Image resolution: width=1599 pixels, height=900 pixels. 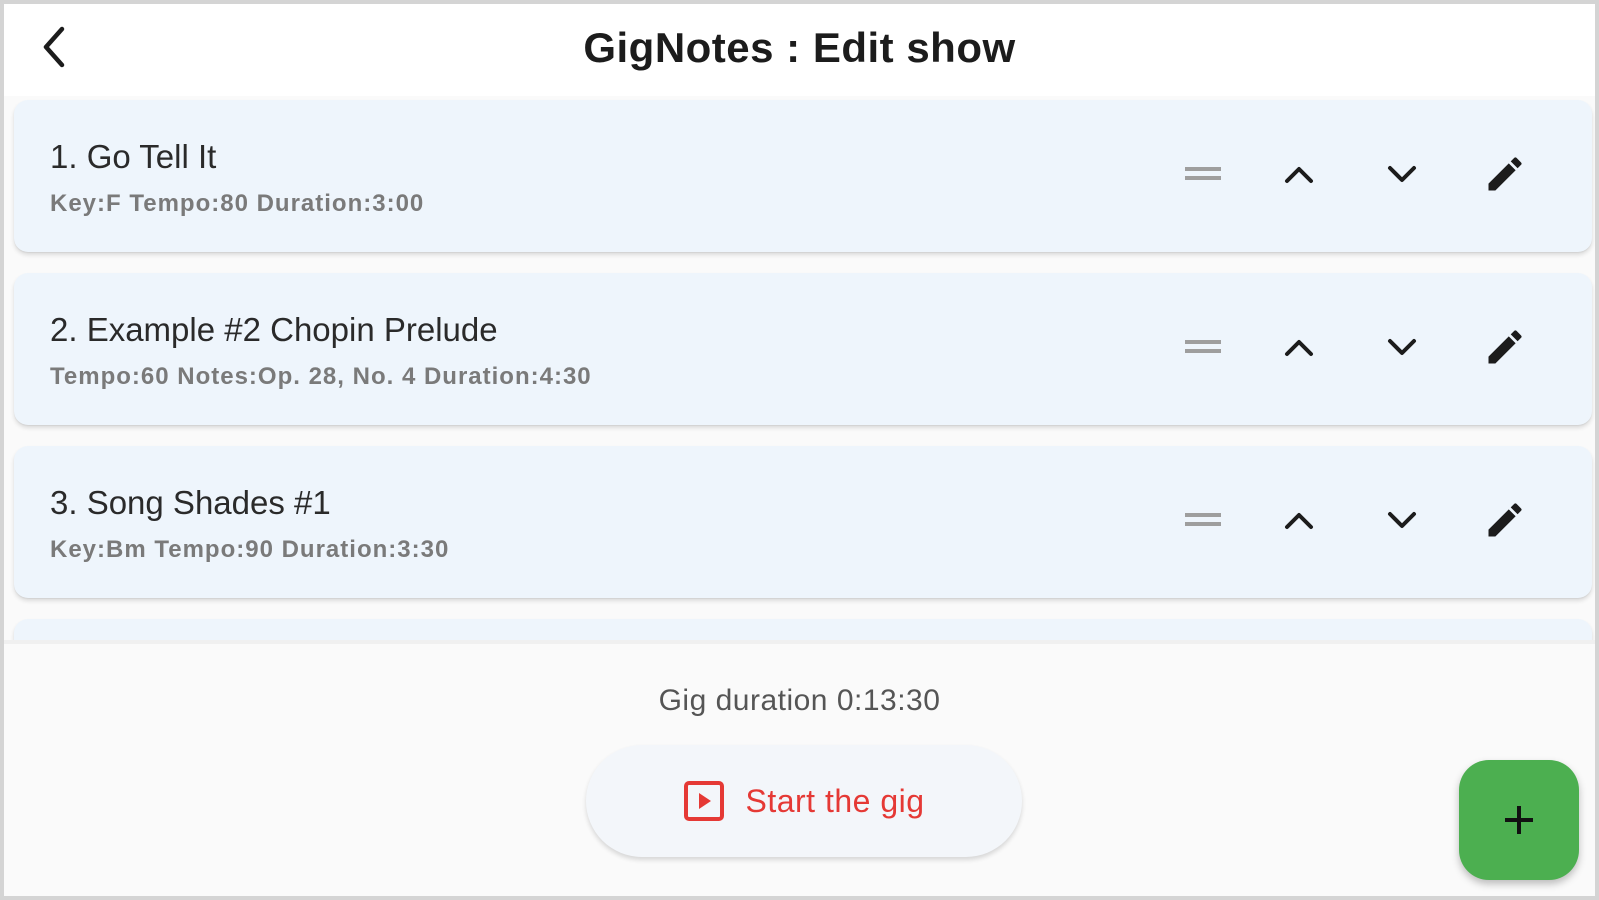 What do you see at coordinates (274, 329) in the screenshot?
I see `song-title: 2. Example #2 Chopin Prelude` at bounding box center [274, 329].